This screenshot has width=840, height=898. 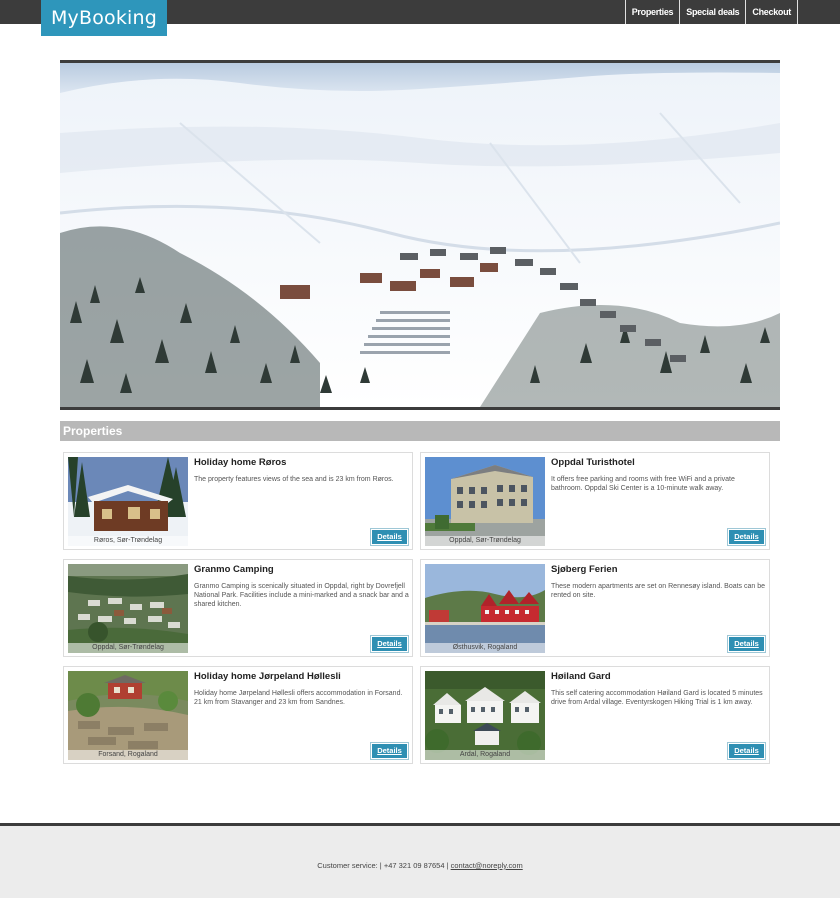 I want to click on section-title: Properties, so click(x=420, y=431).